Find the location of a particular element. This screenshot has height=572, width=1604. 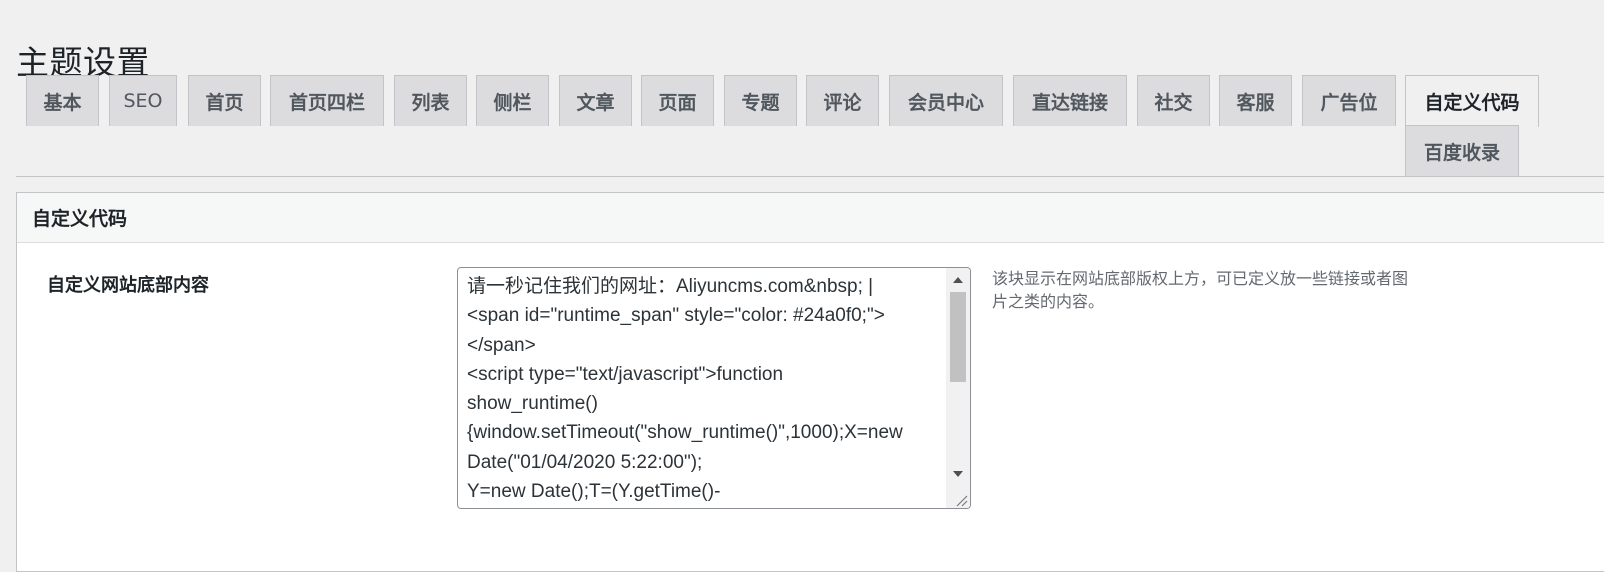

tab-custom-code: 自定义代码 is located at coordinates (1472, 101).